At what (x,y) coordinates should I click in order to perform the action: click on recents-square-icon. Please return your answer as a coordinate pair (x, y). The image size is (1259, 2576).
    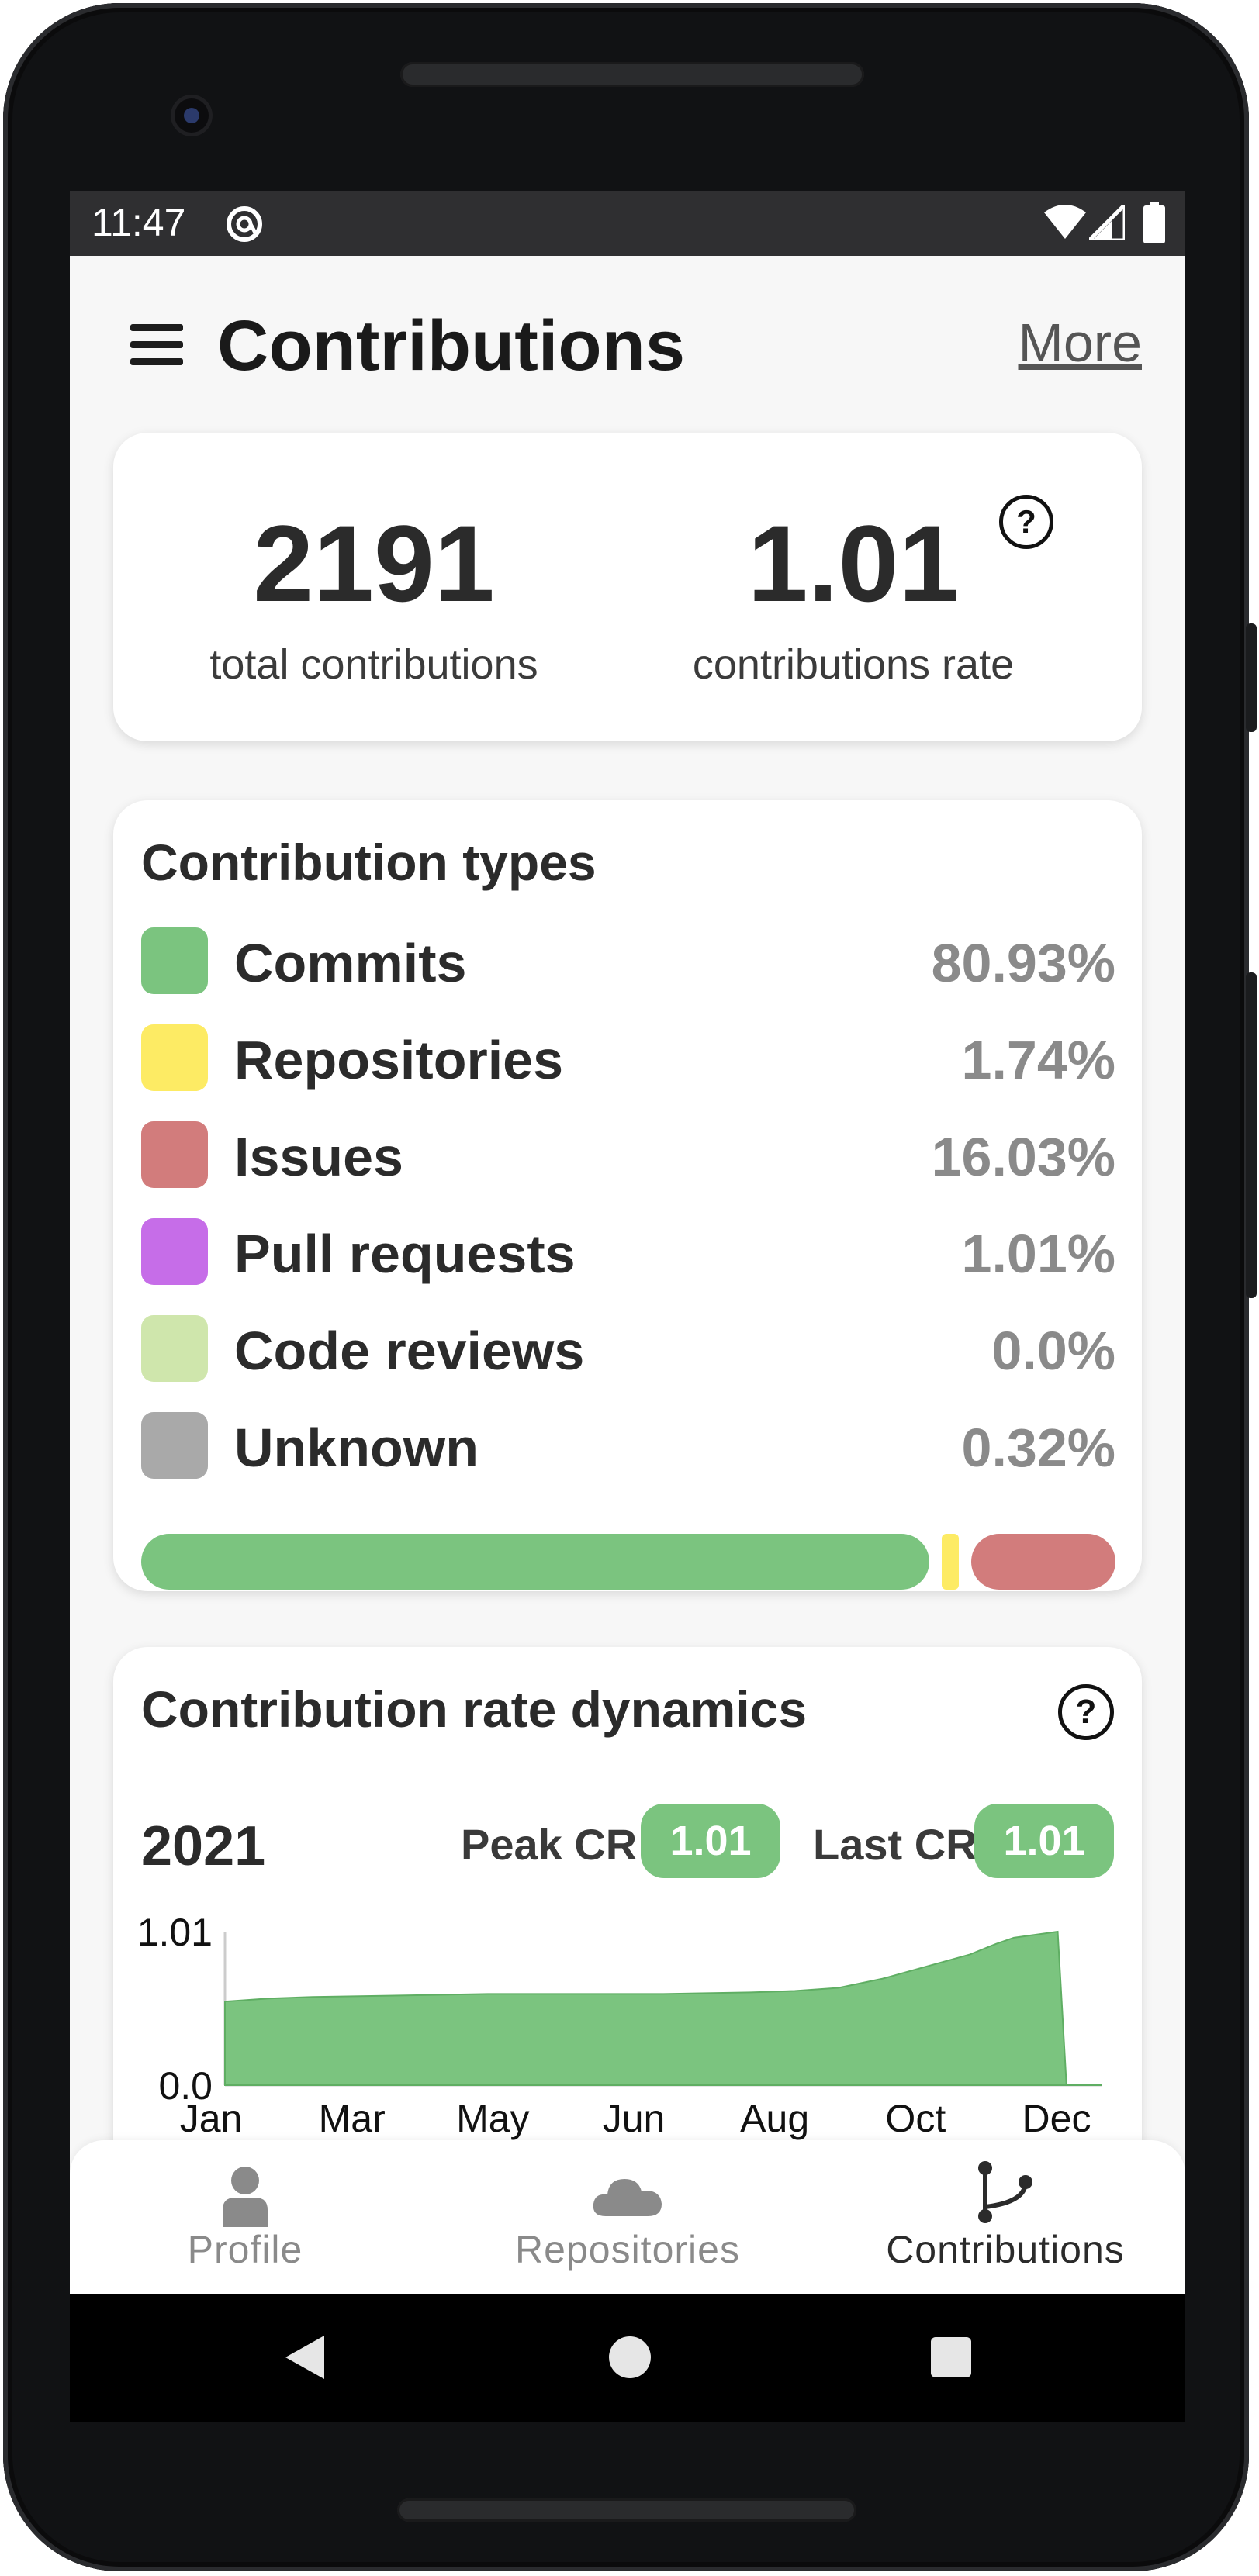
    Looking at the image, I should click on (951, 2357).